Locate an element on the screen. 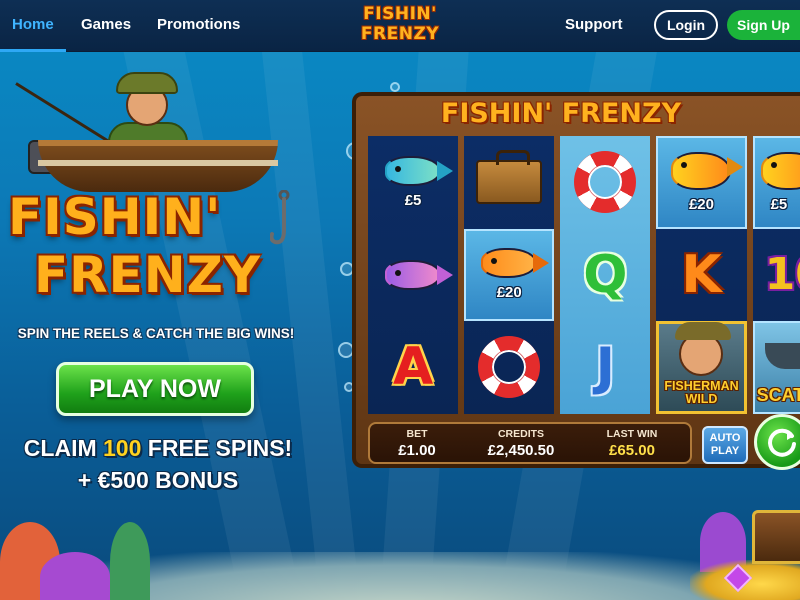 This screenshot has width=800, height=600. logo-line-2: FRENZY is located at coordinates (400, 34).